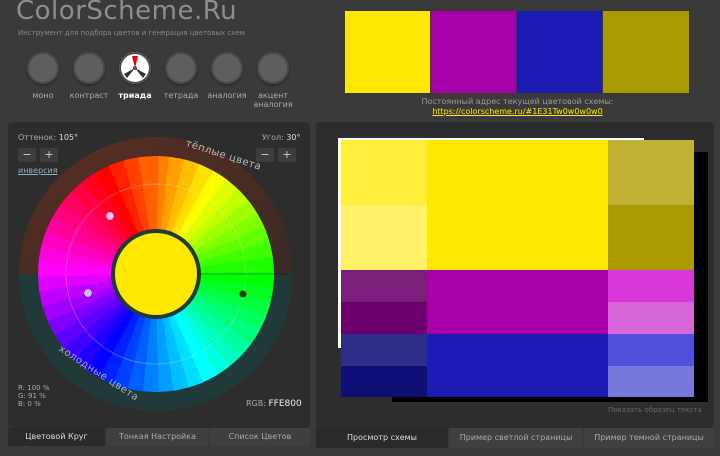 The height and width of the screenshot is (456, 720). I want to click on preview-secondary-a-light1, so click(651, 286).